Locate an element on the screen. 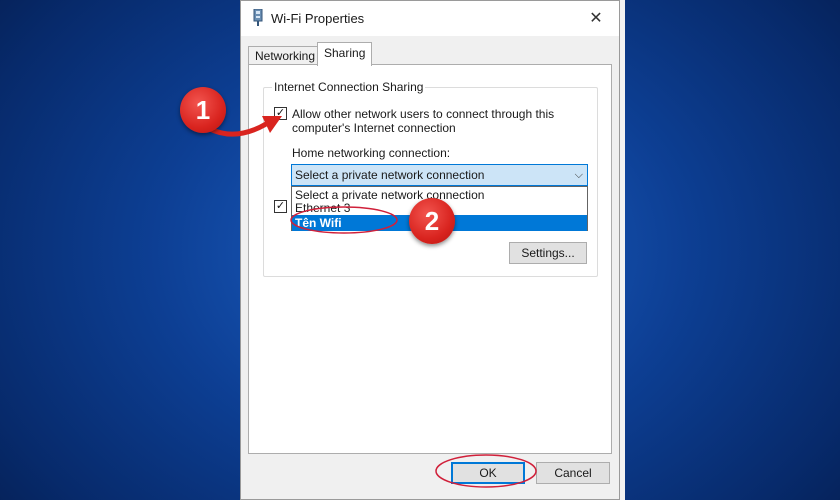 The image size is (840, 500). home-connection-combobox: Select a private network connection ⌵ is located at coordinates (439, 175).